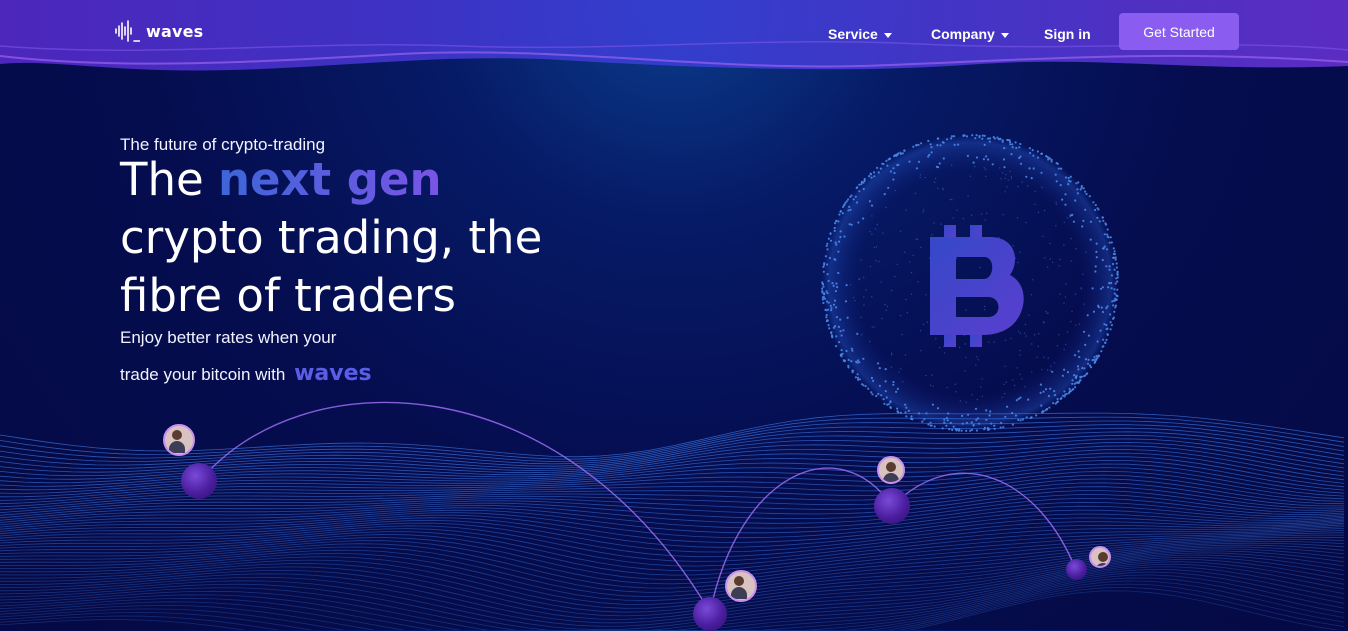 This screenshot has height=631, width=1348. What do you see at coordinates (175, 31) in the screenshot?
I see `brand-name: waves` at bounding box center [175, 31].